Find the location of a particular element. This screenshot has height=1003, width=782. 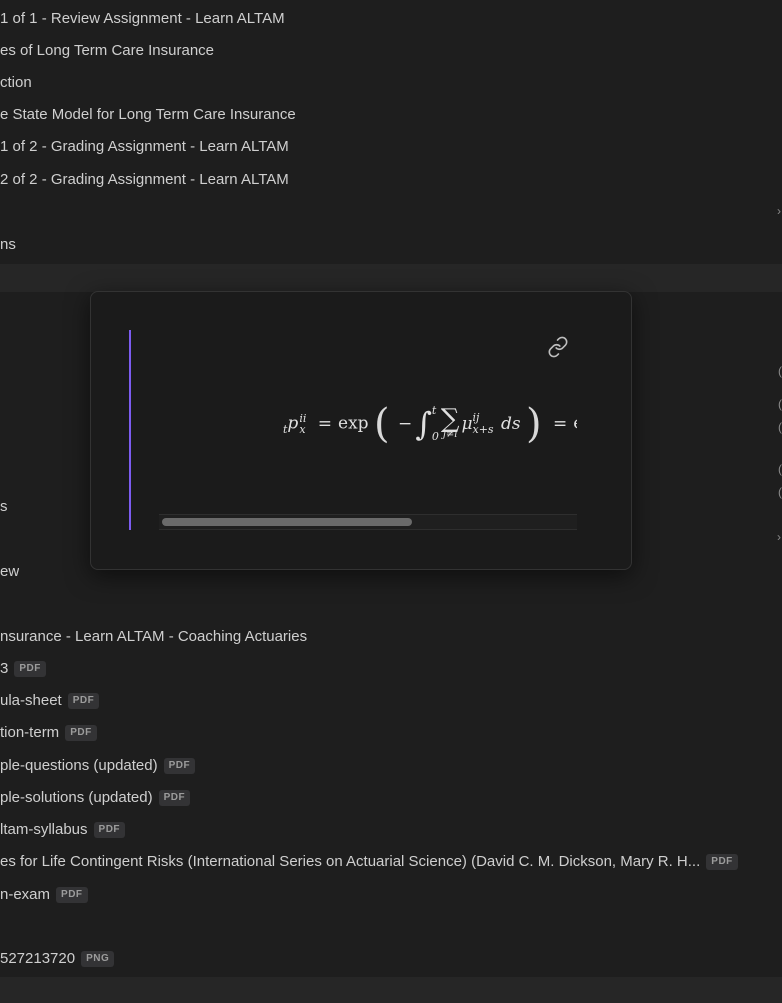

list-item-label: ple-solutions (updated) is located at coordinates (76, 798).